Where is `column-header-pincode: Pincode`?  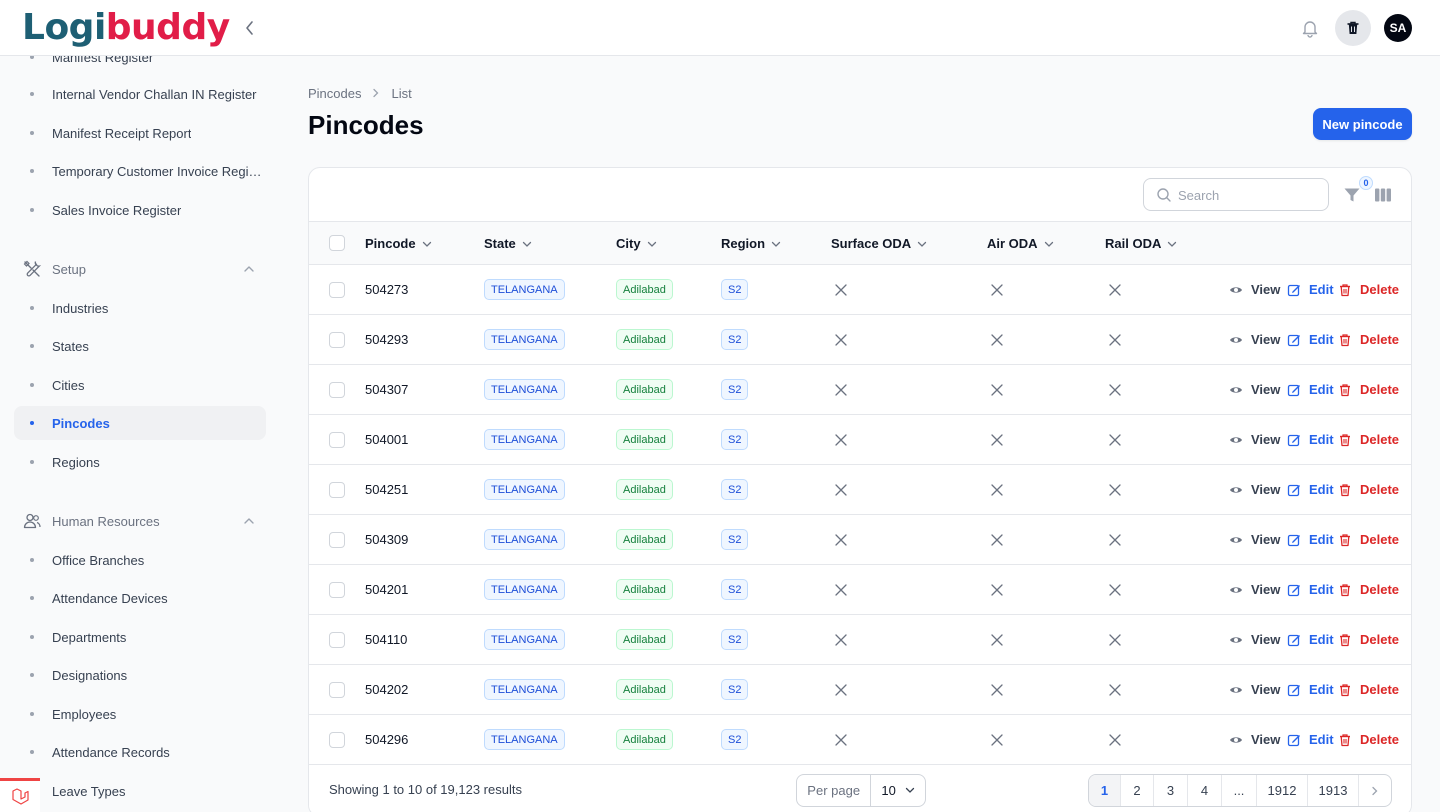
column-header-pincode: Pincode is located at coordinates (398, 243).